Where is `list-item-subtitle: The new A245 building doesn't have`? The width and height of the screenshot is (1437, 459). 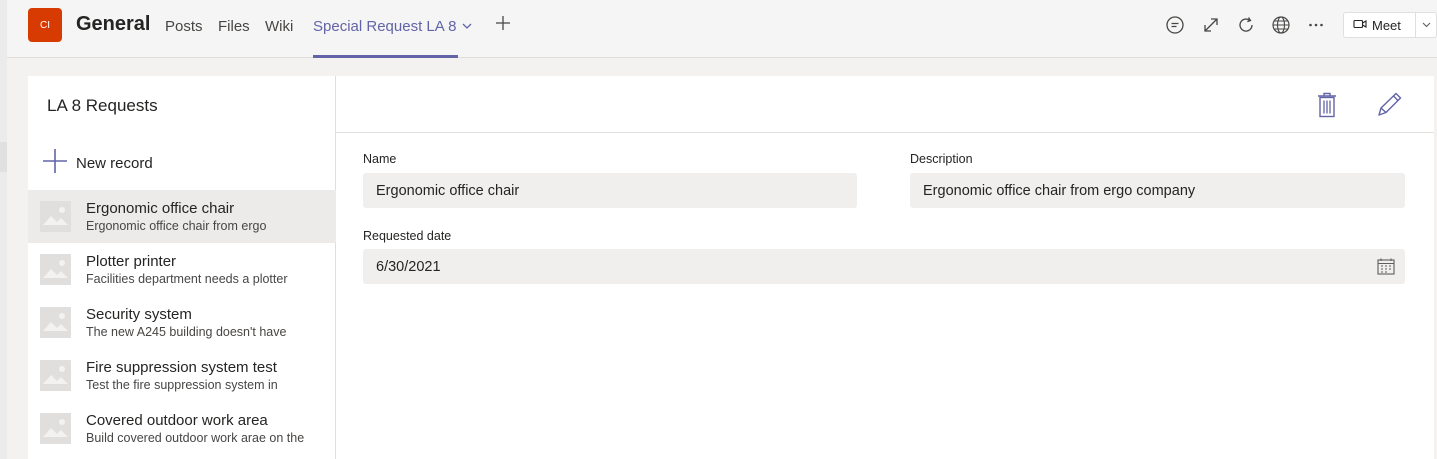 list-item-subtitle: The new A245 building doesn't have is located at coordinates (186, 332).